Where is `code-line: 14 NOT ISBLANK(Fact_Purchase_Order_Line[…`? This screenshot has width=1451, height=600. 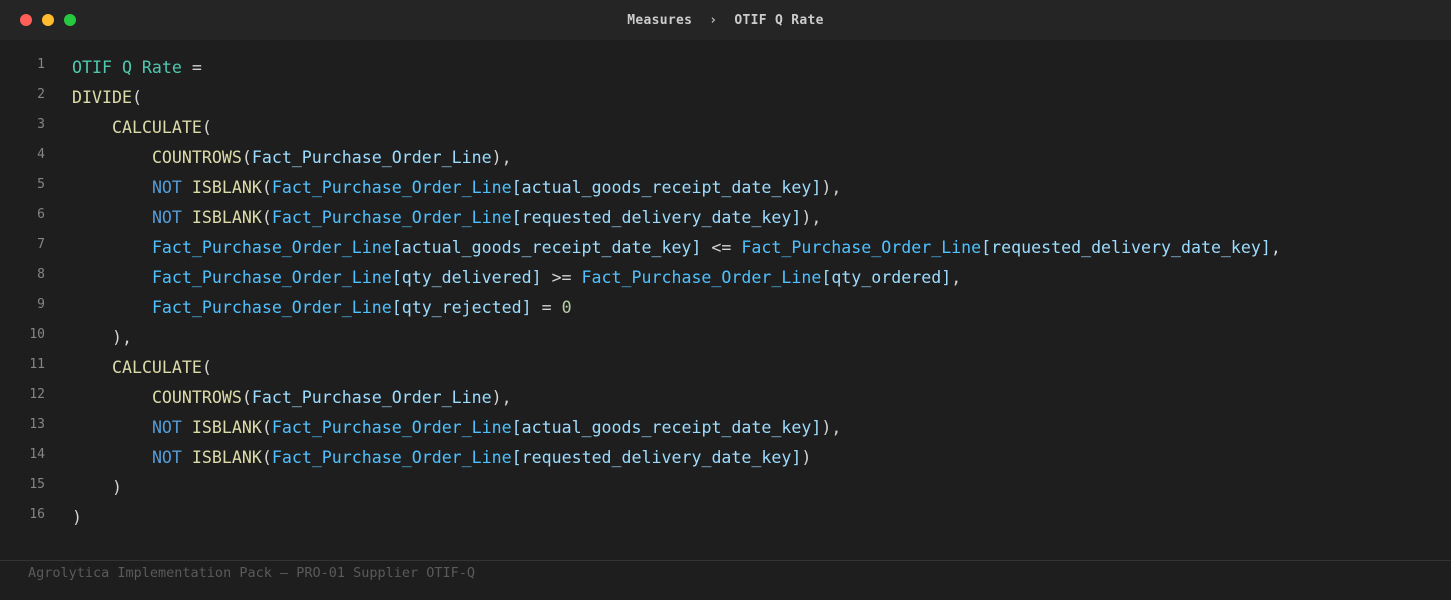
code-line: 14 NOT ISBLANK(Fact_Purchase_Order_Line[… is located at coordinates (725, 458).